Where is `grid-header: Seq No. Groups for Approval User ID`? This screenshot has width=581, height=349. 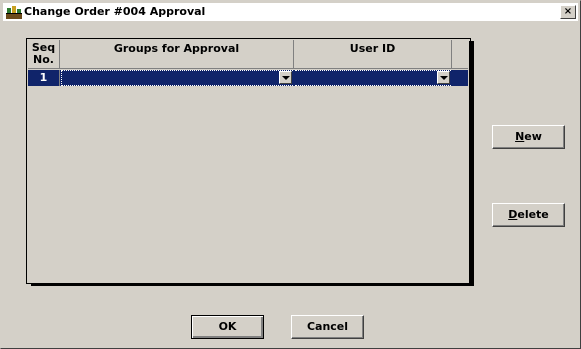 grid-header: Seq No. Groups for Approval User ID is located at coordinates (248, 54).